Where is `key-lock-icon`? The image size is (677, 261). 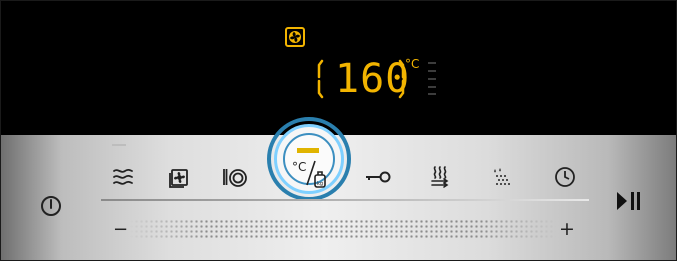
key-lock-icon is located at coordinates (379, 177).